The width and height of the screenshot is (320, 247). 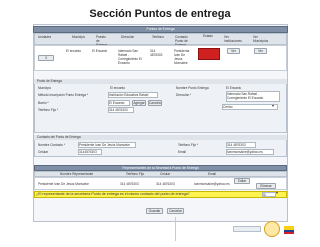 What do you see at coordinates (289, 230) in the screenshot?
I see `flag-logo` at bounding box center [289, 230].